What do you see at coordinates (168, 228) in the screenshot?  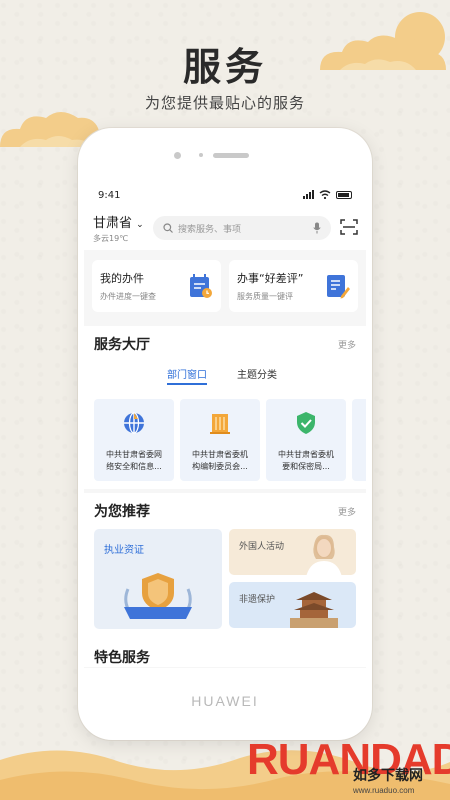 I see `search-icon` at bounding box center [168, 228].